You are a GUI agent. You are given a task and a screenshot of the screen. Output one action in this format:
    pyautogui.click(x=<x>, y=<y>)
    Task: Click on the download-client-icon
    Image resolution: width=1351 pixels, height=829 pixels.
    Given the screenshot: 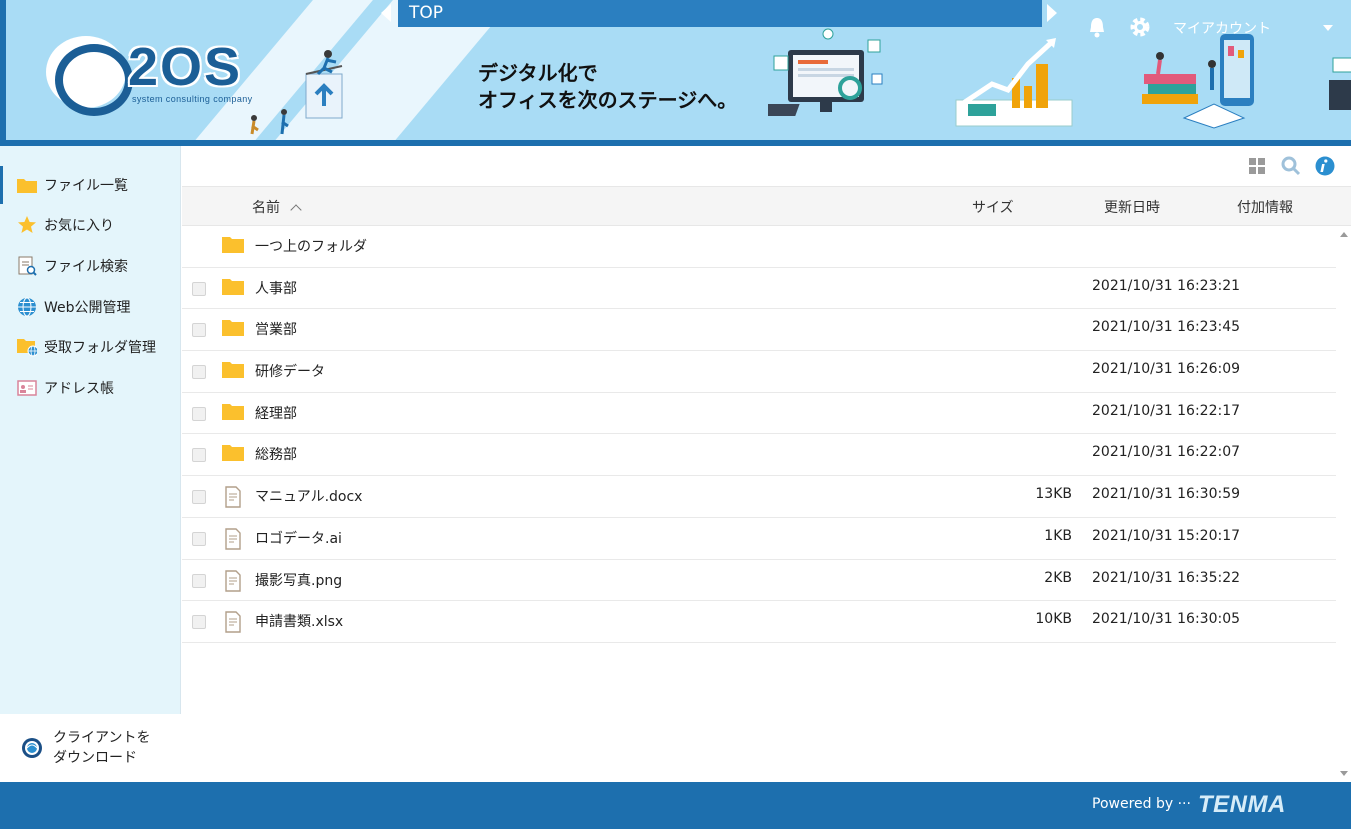 What is the action you would take?
    pyautogui.click(x=32, y=748)
    